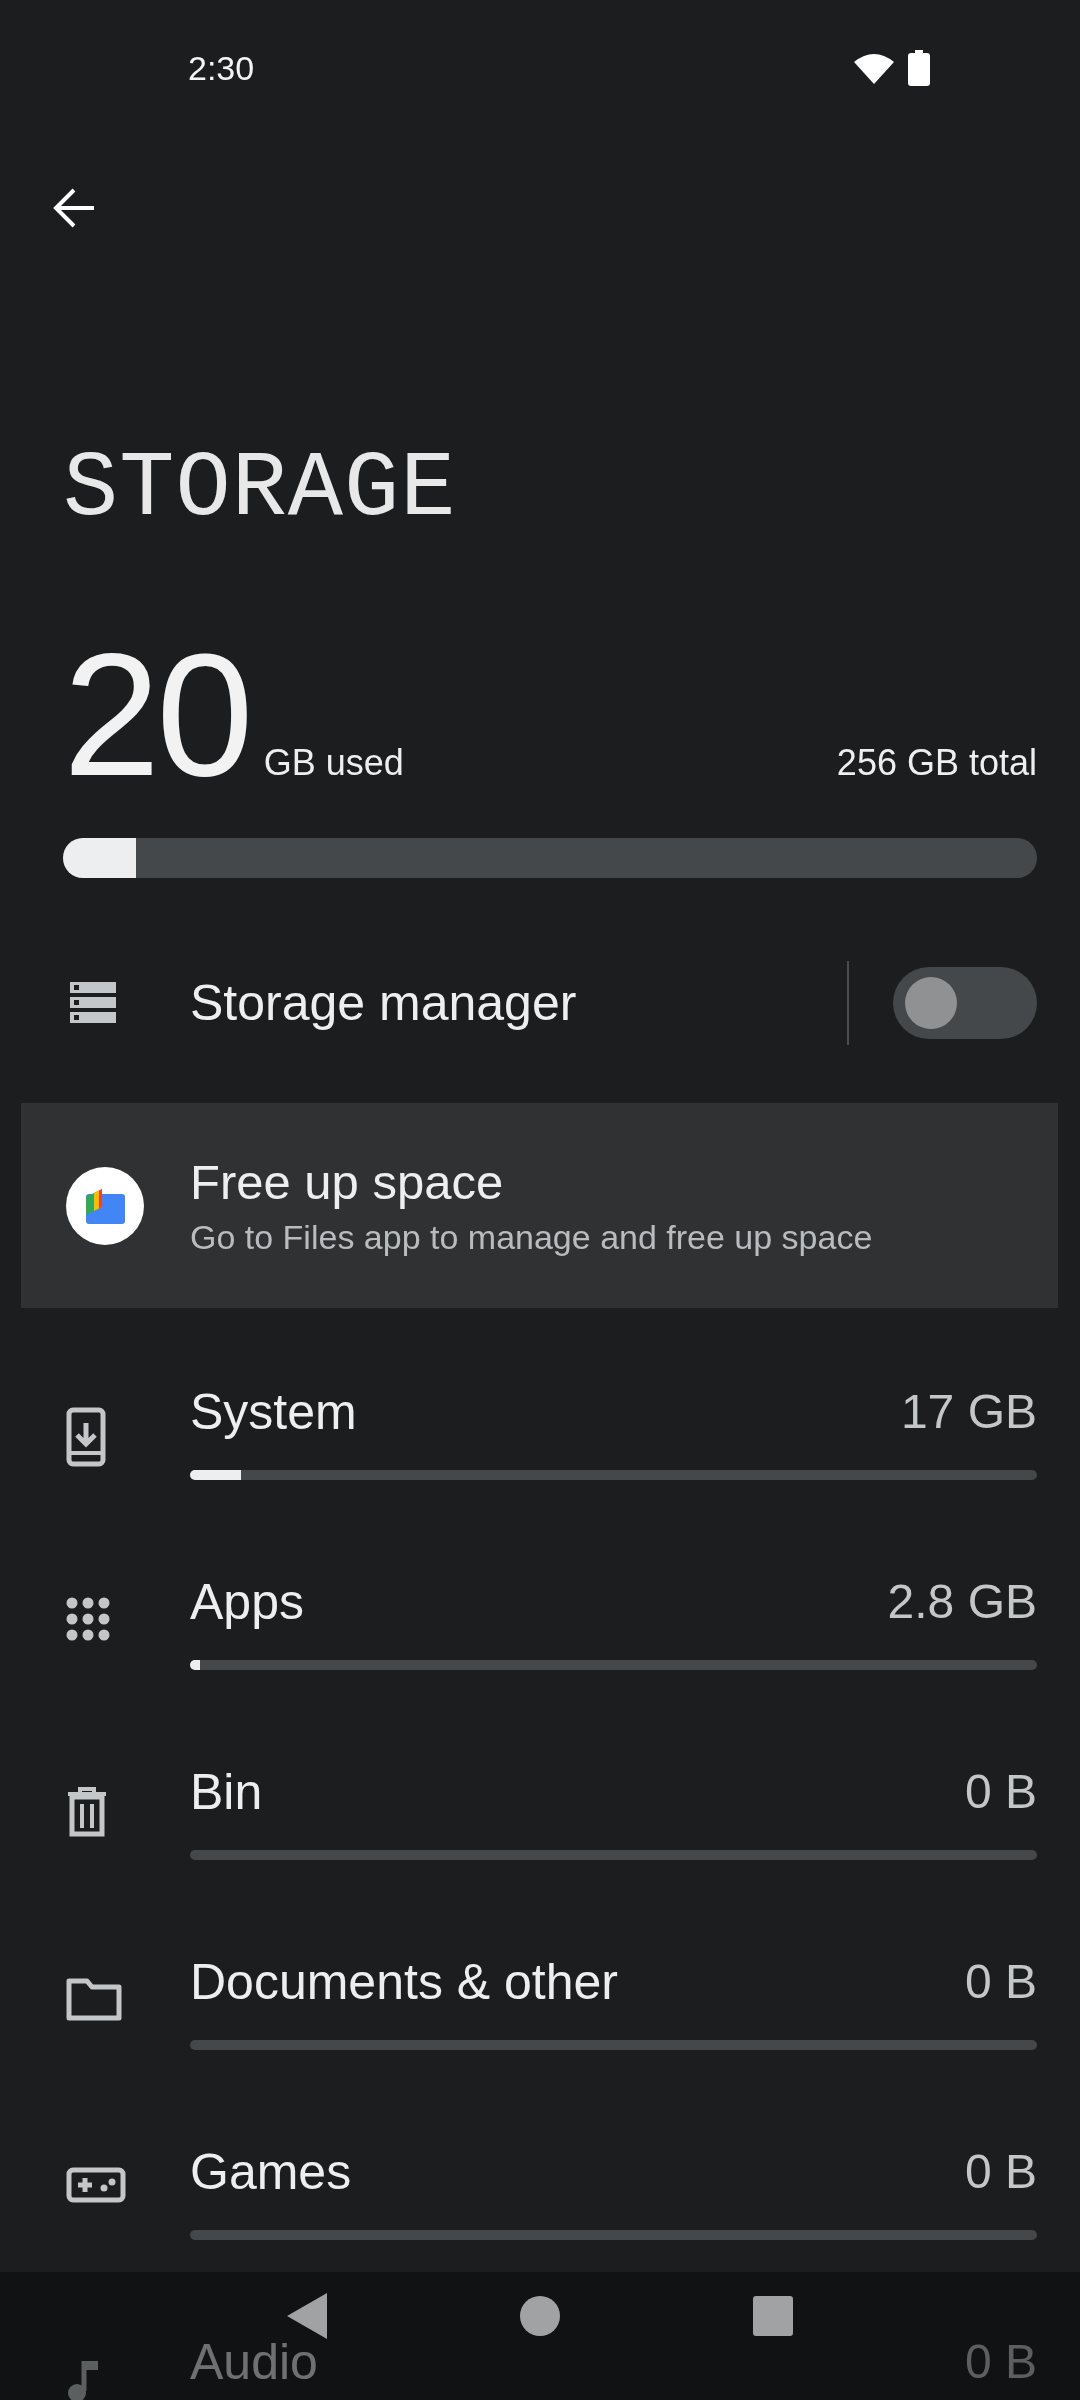 This screenshot has height=2400, width=1080. Describe the element at coordinates (271, 2172) in the screenshot. I see `category-name: Games` at that location.